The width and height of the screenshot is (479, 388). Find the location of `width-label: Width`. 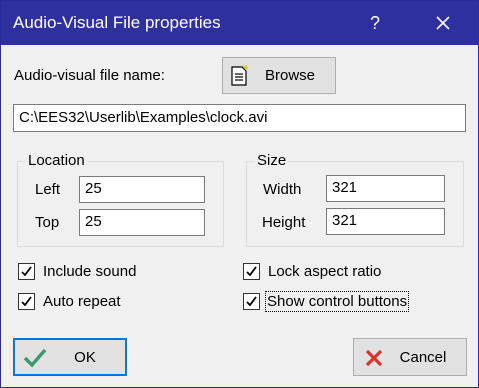

width-label: Width is located at coordinates (282, 189).